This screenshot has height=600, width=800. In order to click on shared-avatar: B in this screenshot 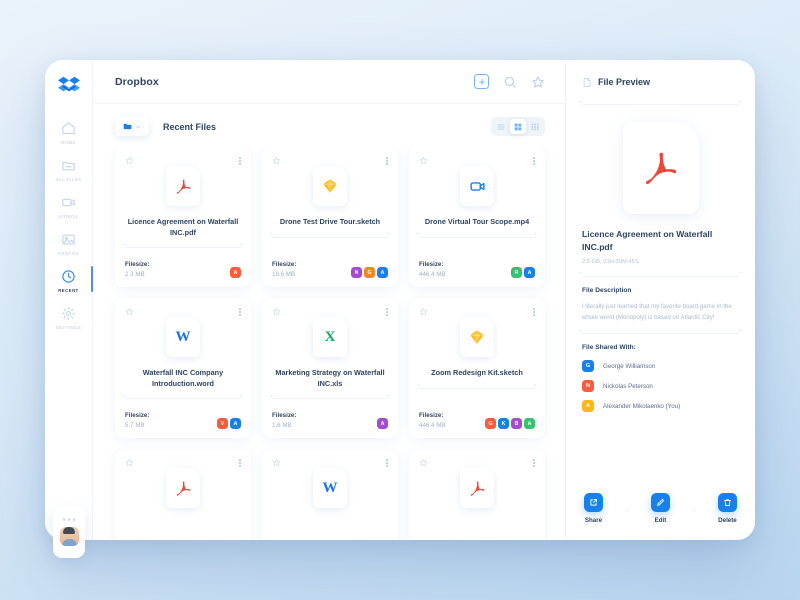, I will do `click(516, 423)`.